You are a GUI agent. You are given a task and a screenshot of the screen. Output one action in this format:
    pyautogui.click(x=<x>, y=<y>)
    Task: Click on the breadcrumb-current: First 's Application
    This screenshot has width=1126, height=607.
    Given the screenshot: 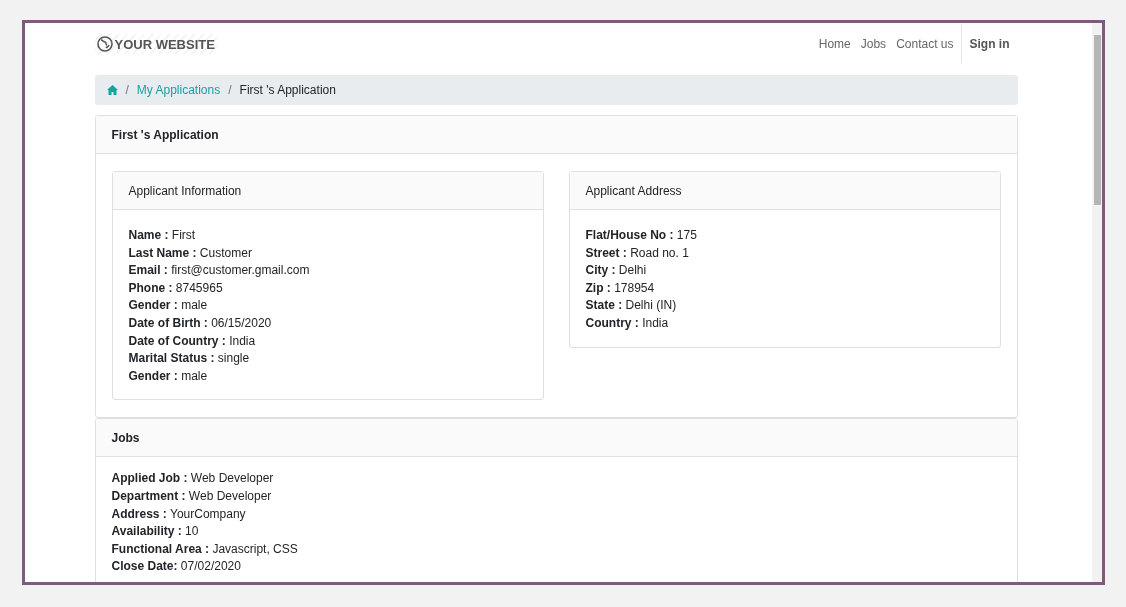 What is the action you would take?
    pyautogui.click(x=287, y=90)
    